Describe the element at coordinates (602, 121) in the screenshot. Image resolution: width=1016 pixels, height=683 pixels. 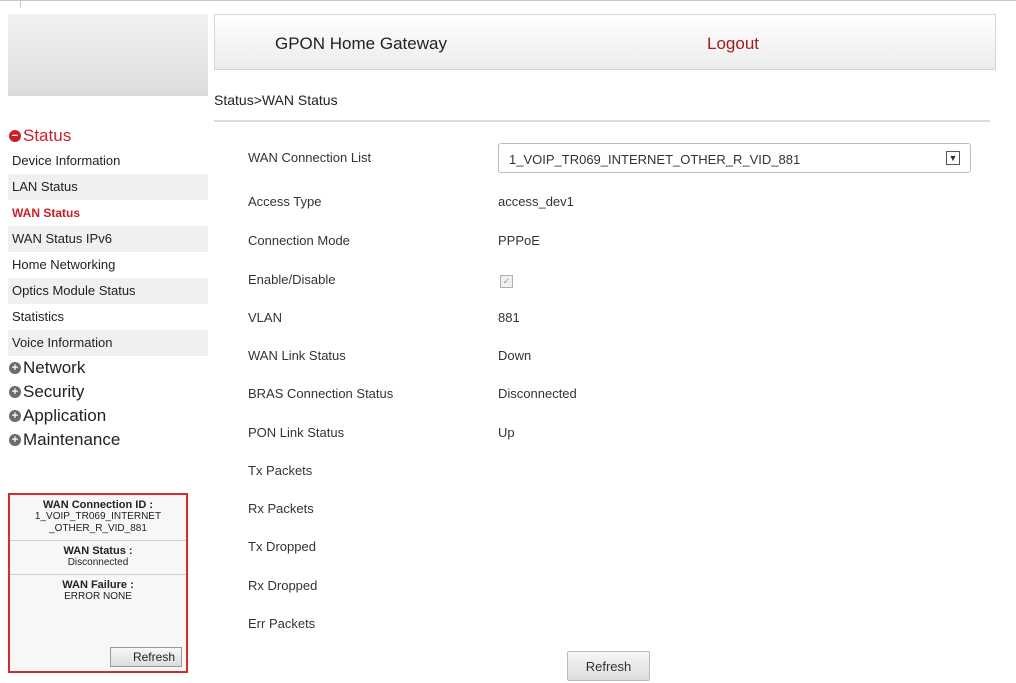
I see `breadcrumb-divider` at that location.